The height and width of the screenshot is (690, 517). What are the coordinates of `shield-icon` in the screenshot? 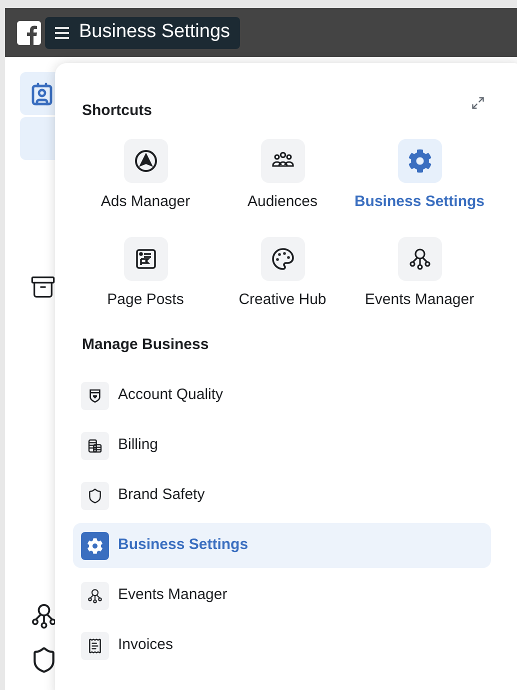 It's located at (95, 496).